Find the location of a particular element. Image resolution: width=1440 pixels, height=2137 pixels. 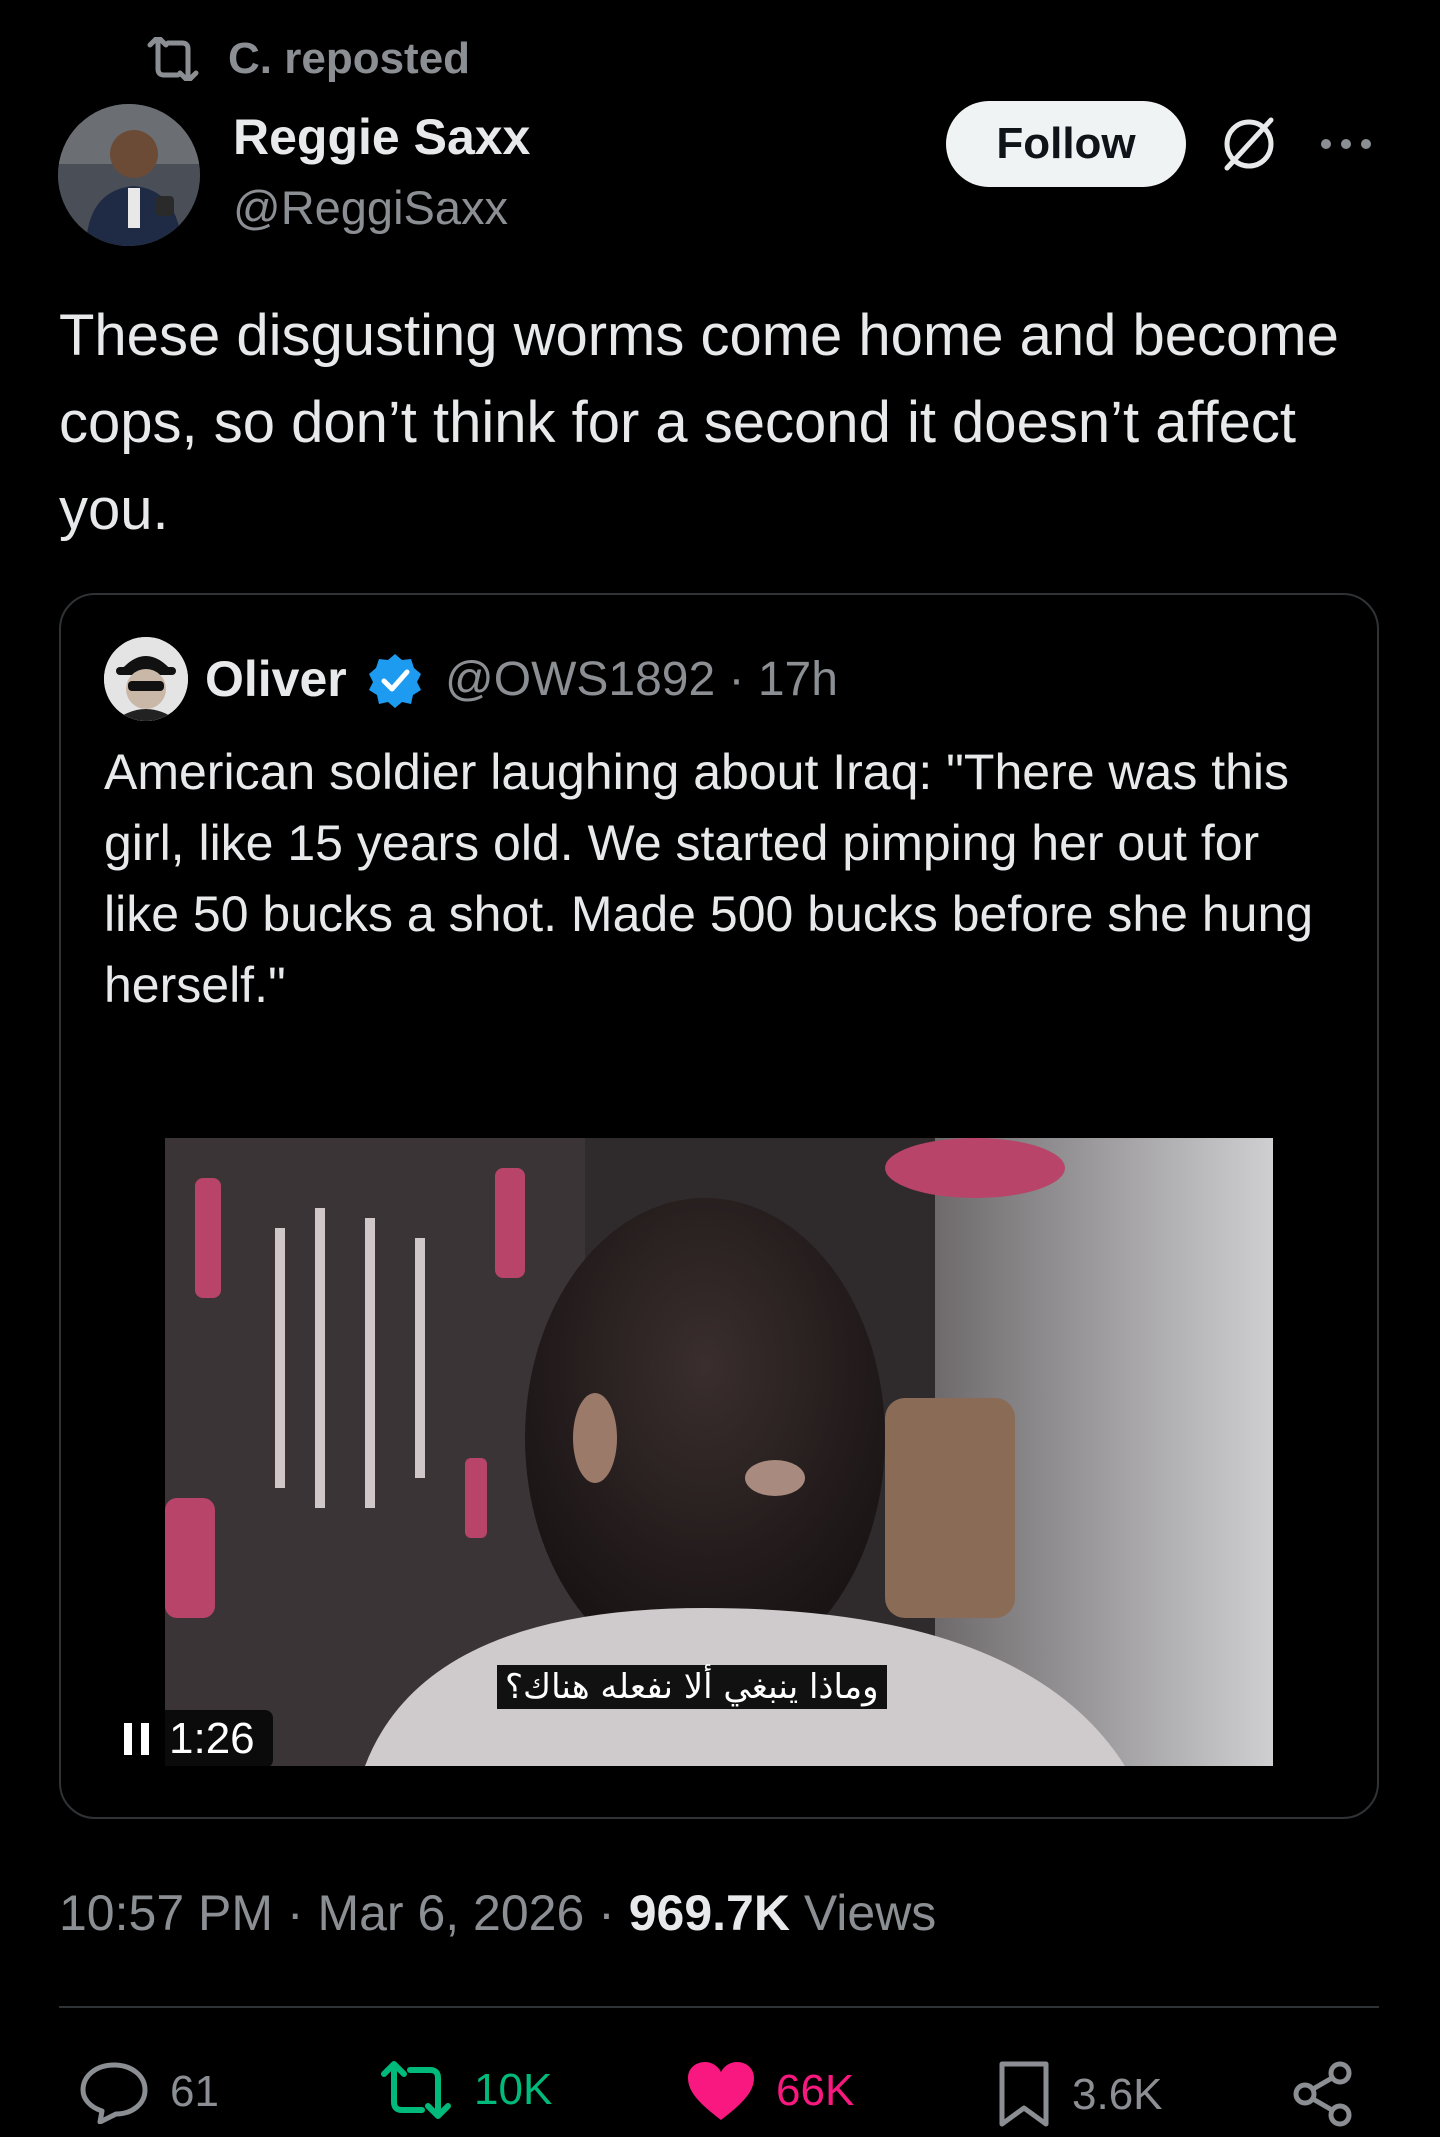

share-button is located at coordinates (1324, 2094).